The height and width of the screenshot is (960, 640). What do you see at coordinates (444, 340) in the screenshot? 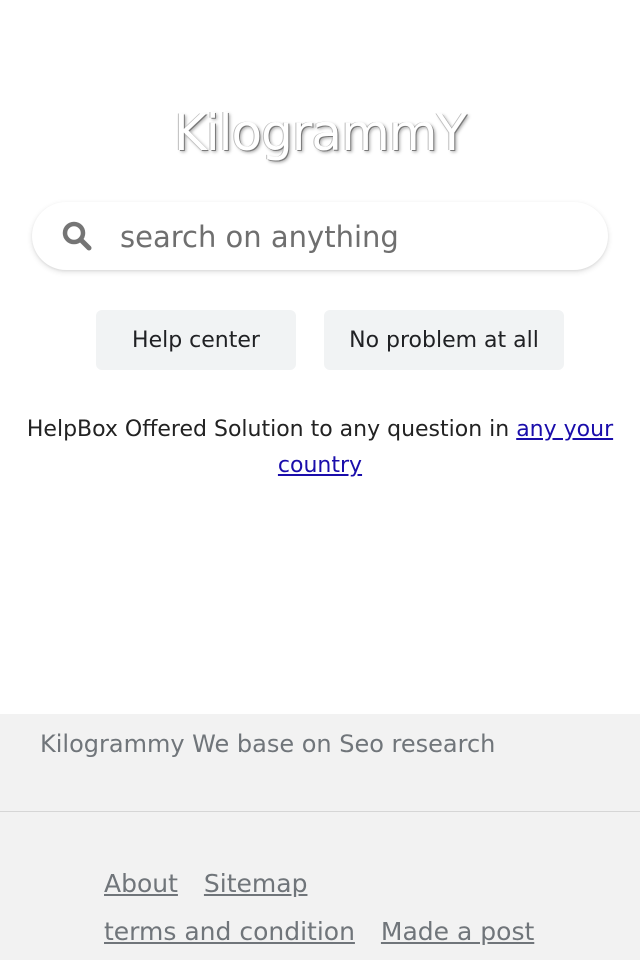
I see `no-problem-button: No problem at all` at bounding box center [444, 340].